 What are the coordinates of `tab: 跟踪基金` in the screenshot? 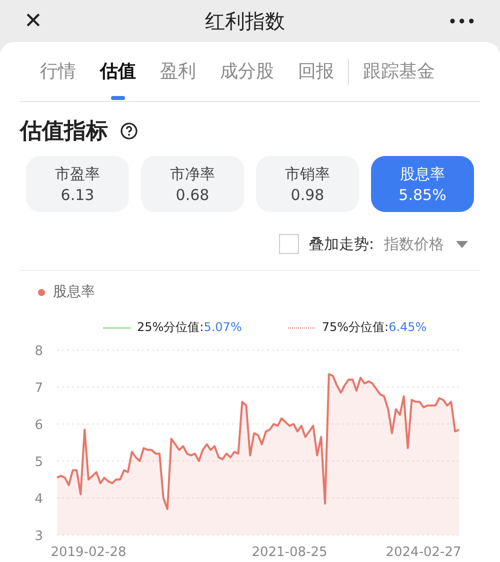 It's located at (399, 71).